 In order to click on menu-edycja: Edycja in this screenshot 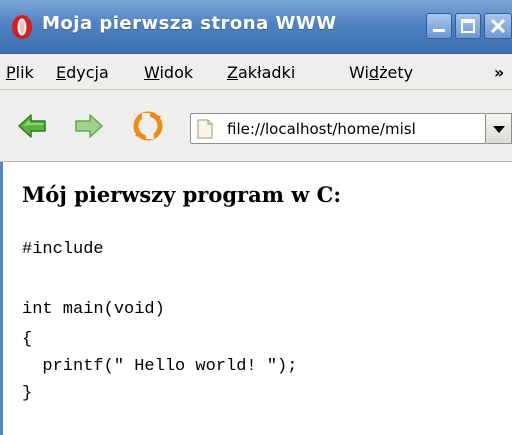, I will do `click(82, 72)`.